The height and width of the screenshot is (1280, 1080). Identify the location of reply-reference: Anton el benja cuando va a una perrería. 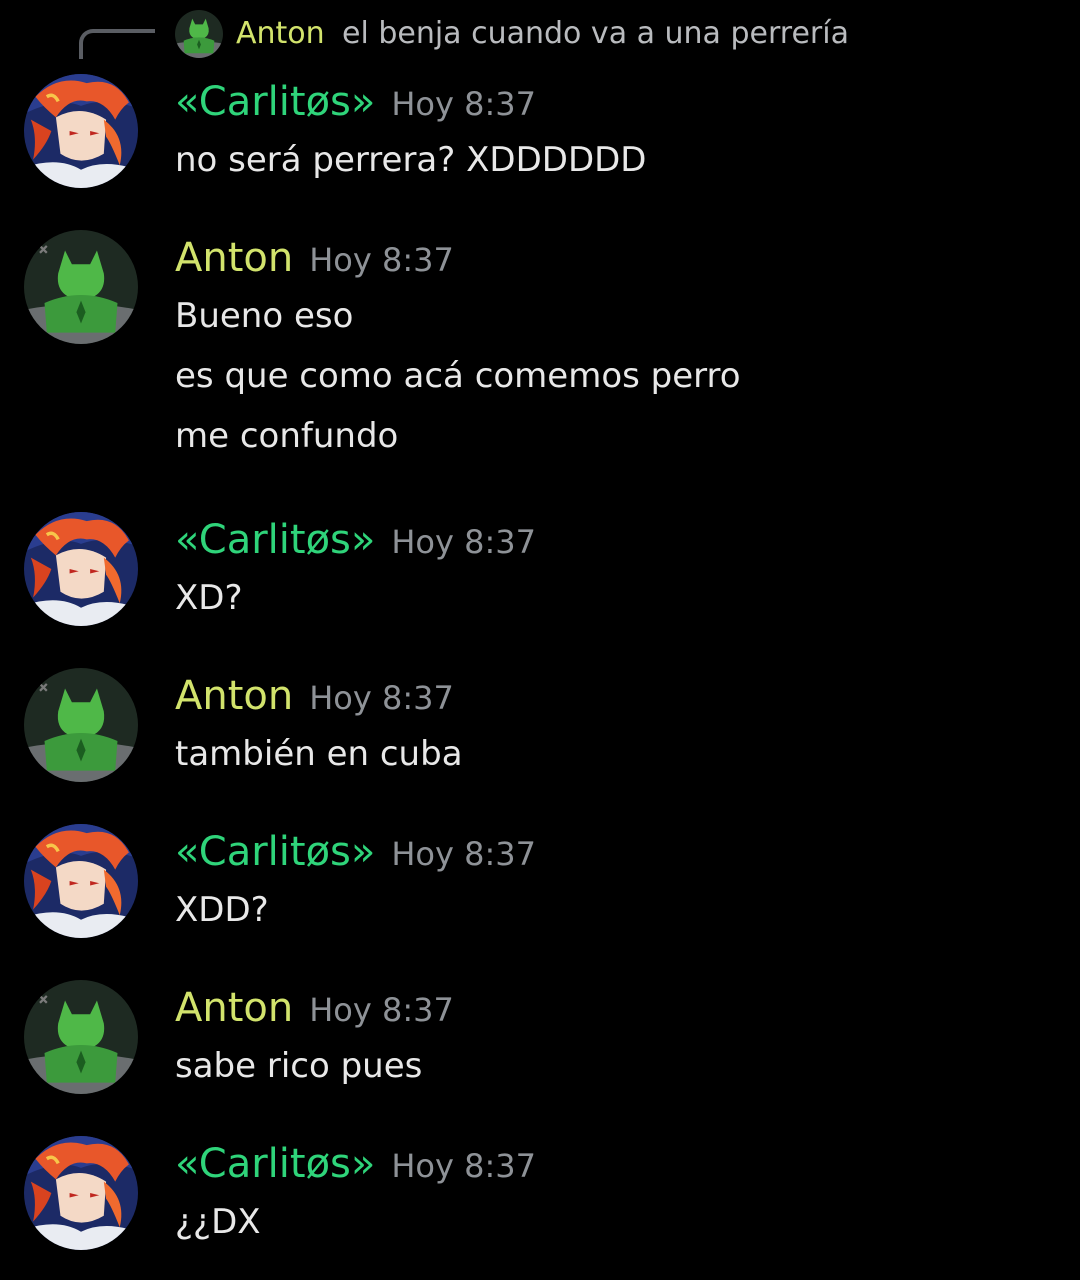
(540, 35).